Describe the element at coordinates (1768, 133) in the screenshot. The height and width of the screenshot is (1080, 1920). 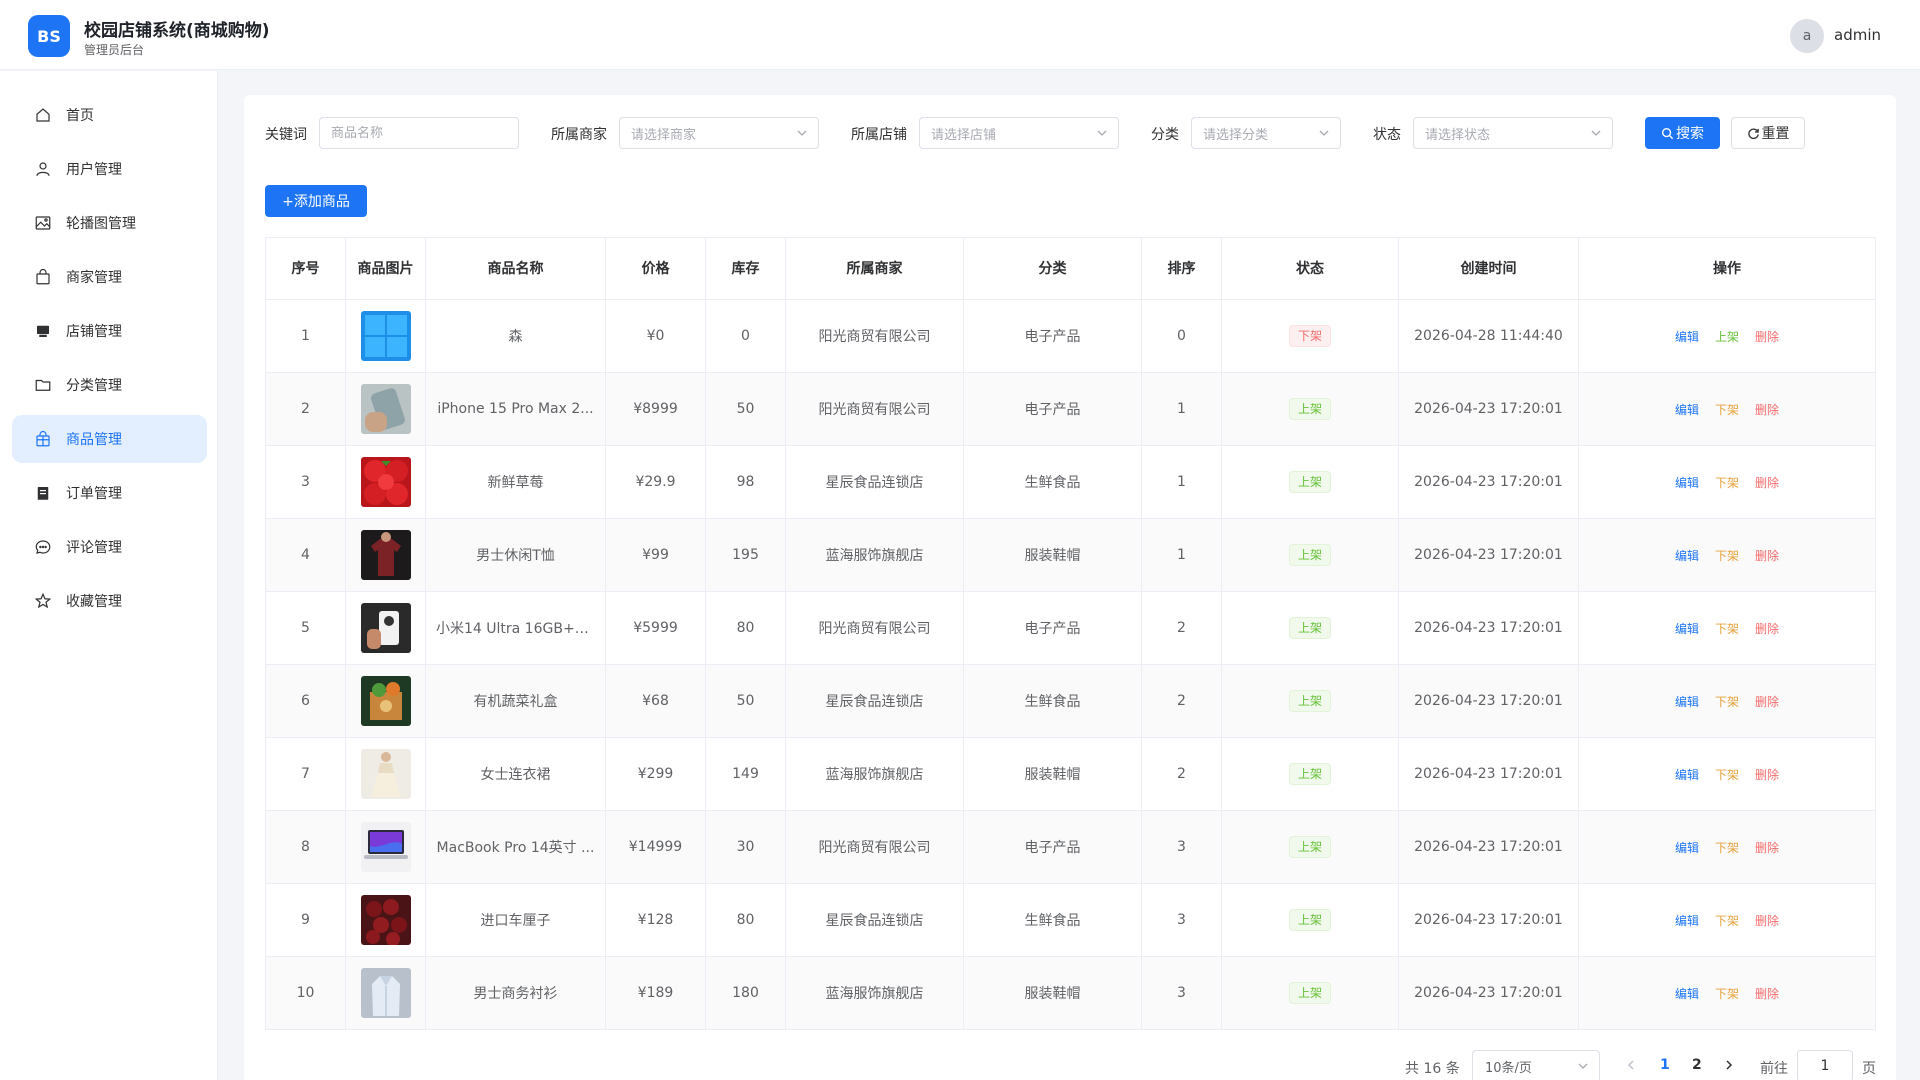
I see `reset-button: 重置` at that location.